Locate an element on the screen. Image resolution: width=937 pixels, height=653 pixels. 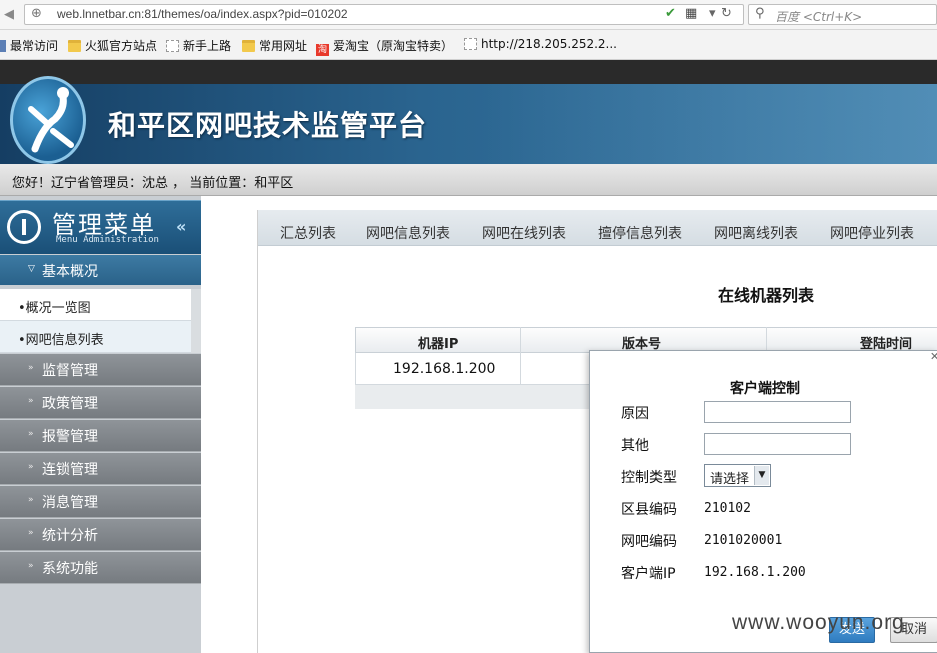
taobao-icon: 淘 is located at coordinates (322, 50).